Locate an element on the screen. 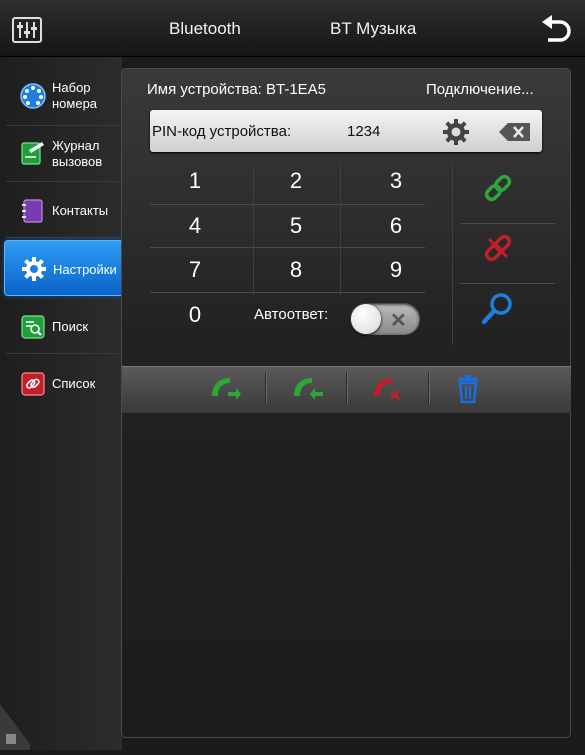  sidebar-item-list: Список is located at coordinates (64, 383).